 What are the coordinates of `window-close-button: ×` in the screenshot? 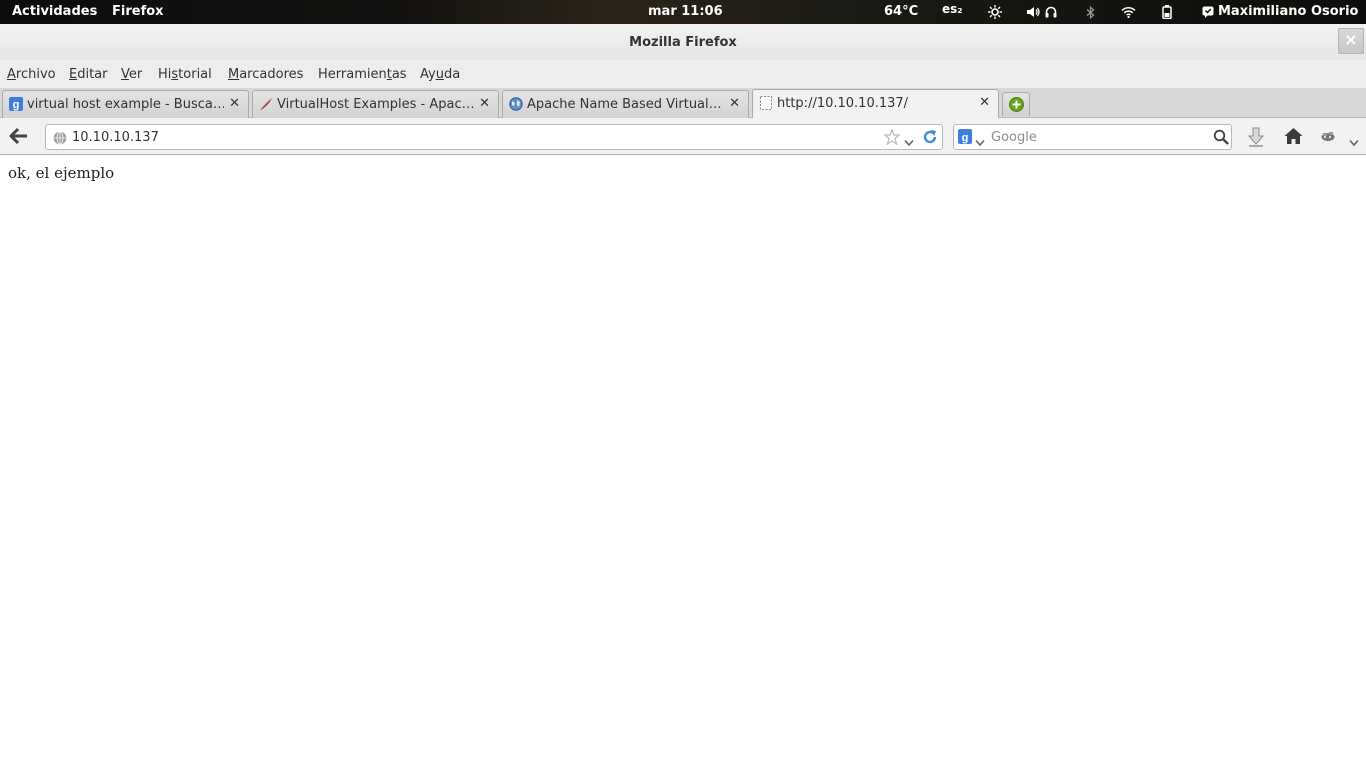 It's located at (1351, 41).